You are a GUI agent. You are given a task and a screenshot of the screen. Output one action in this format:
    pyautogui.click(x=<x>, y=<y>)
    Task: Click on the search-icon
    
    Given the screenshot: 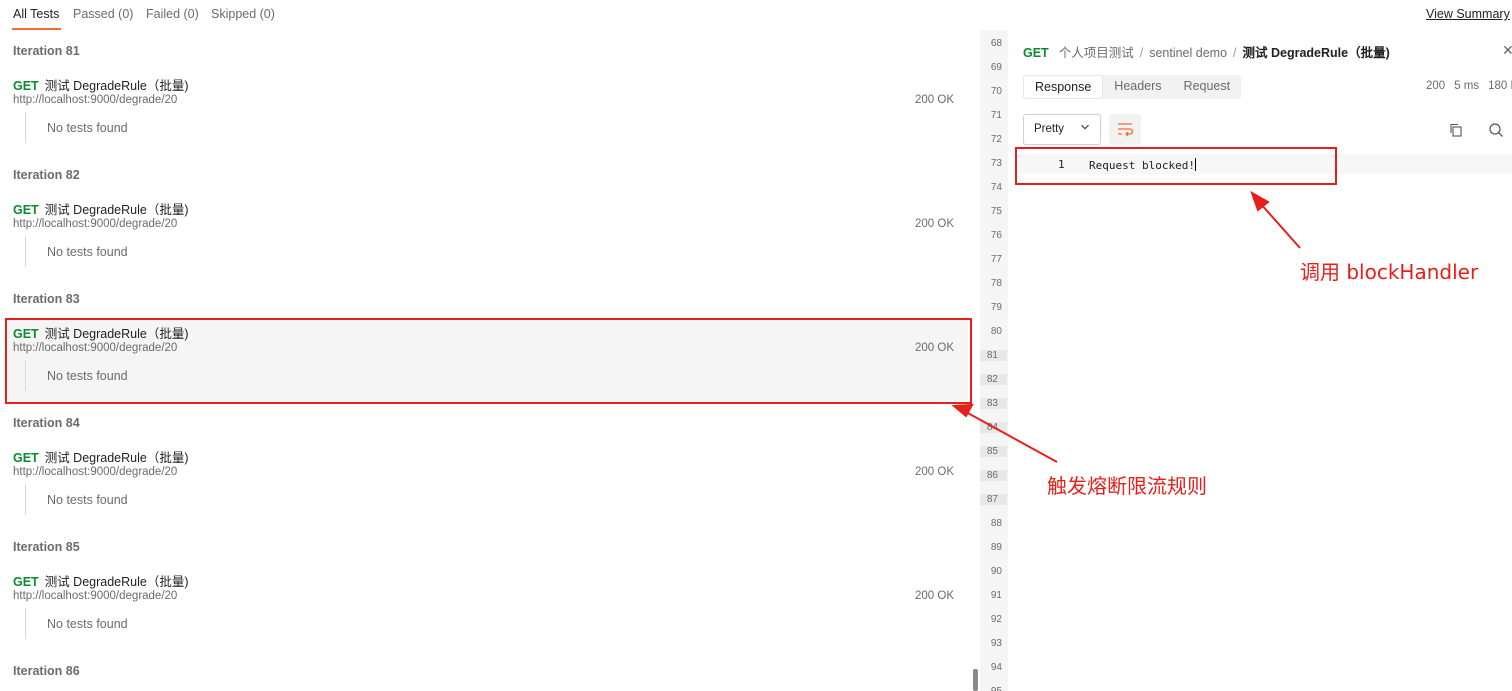 What is the action you would take?
    pyautogui.click(x=1496, y=130)
    